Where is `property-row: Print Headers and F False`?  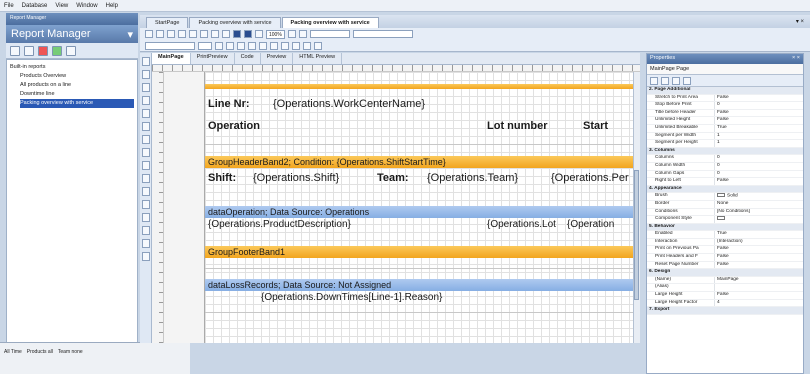
property-row: Print Headers and F False is located at coordinates (725, 258).